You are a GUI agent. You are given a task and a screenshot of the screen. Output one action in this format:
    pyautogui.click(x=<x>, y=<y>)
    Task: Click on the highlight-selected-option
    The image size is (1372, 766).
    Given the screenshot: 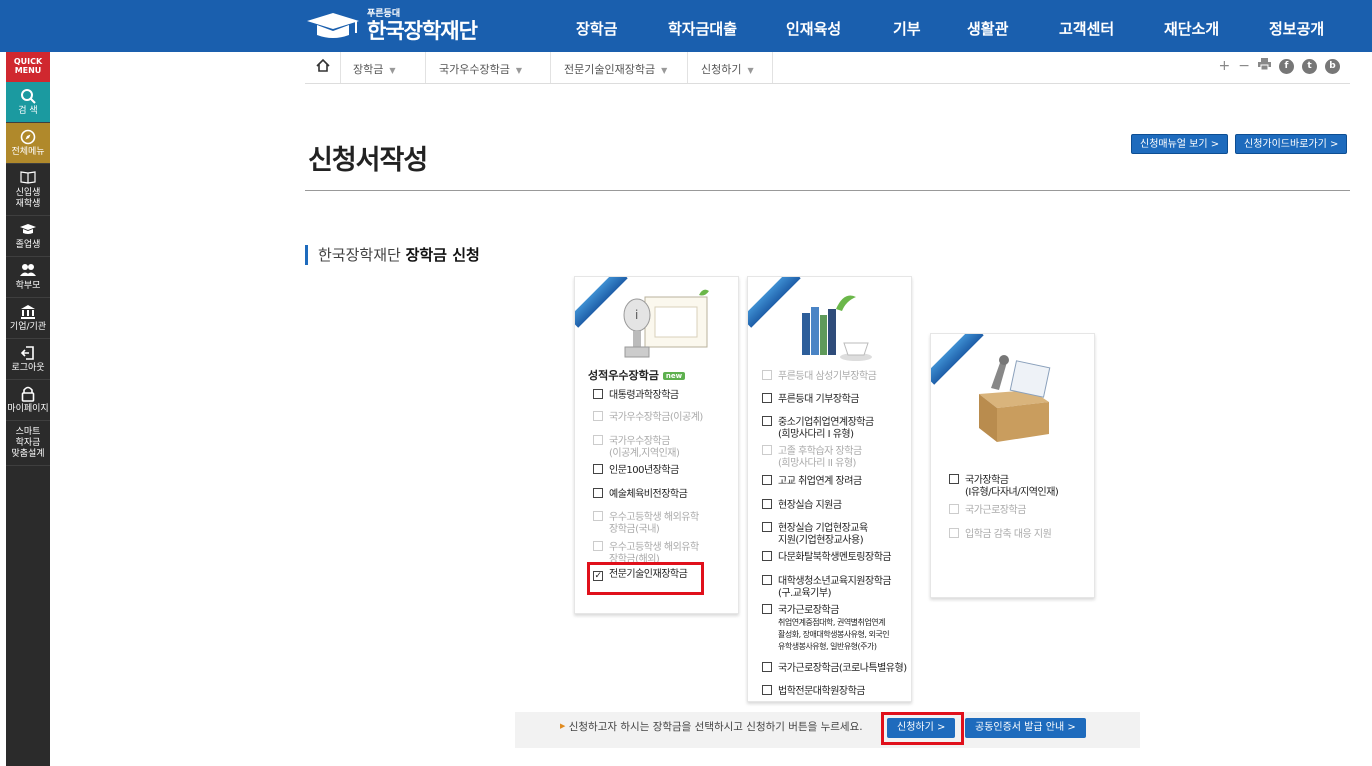 What is the action you would take?
    pyautogui.click(x=645, y=578)
    